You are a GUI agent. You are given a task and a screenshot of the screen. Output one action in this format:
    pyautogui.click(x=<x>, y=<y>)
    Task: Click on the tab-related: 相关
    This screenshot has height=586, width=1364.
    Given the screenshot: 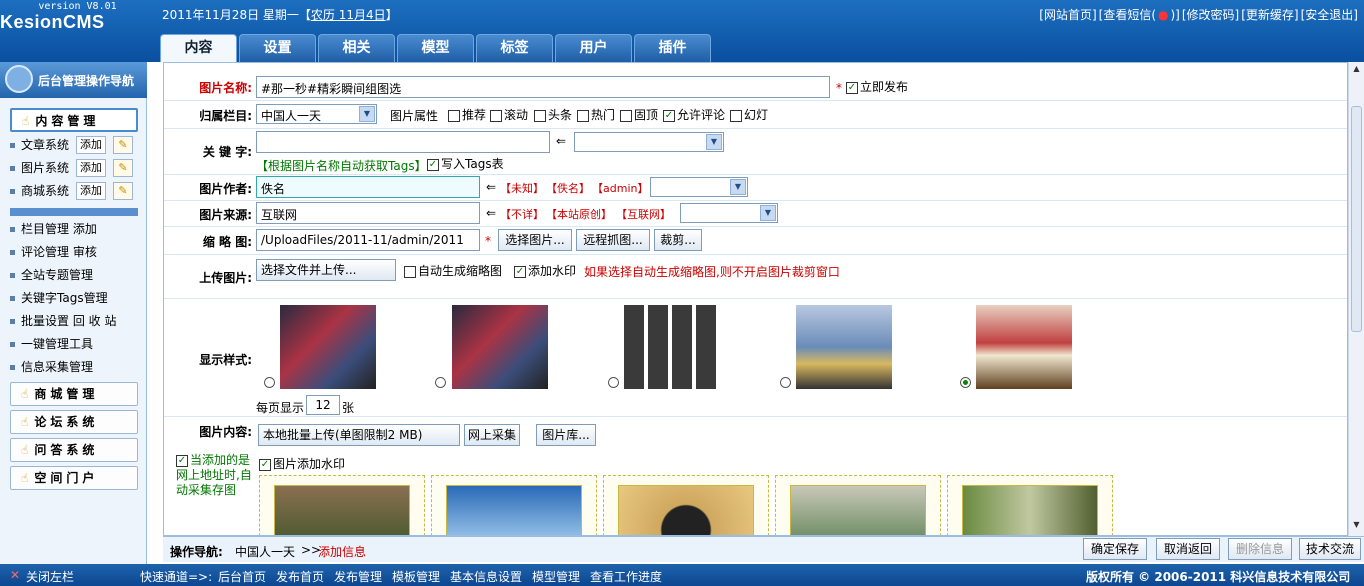 What is the action you would take?
    pyautogui.click(x=356, y=48)
    